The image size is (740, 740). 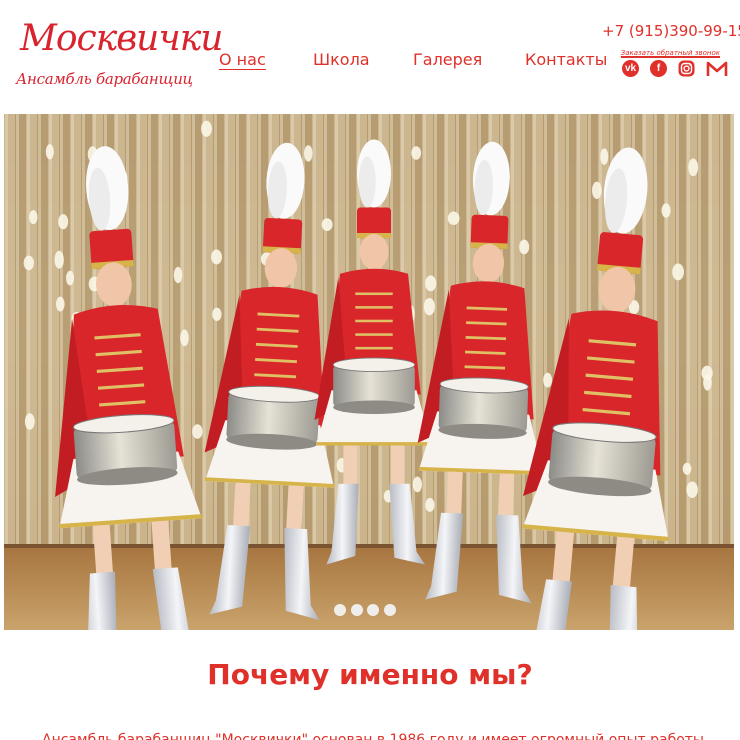 I want to click on nav-item-gallery: Галерея, so click(x=447, y=59).